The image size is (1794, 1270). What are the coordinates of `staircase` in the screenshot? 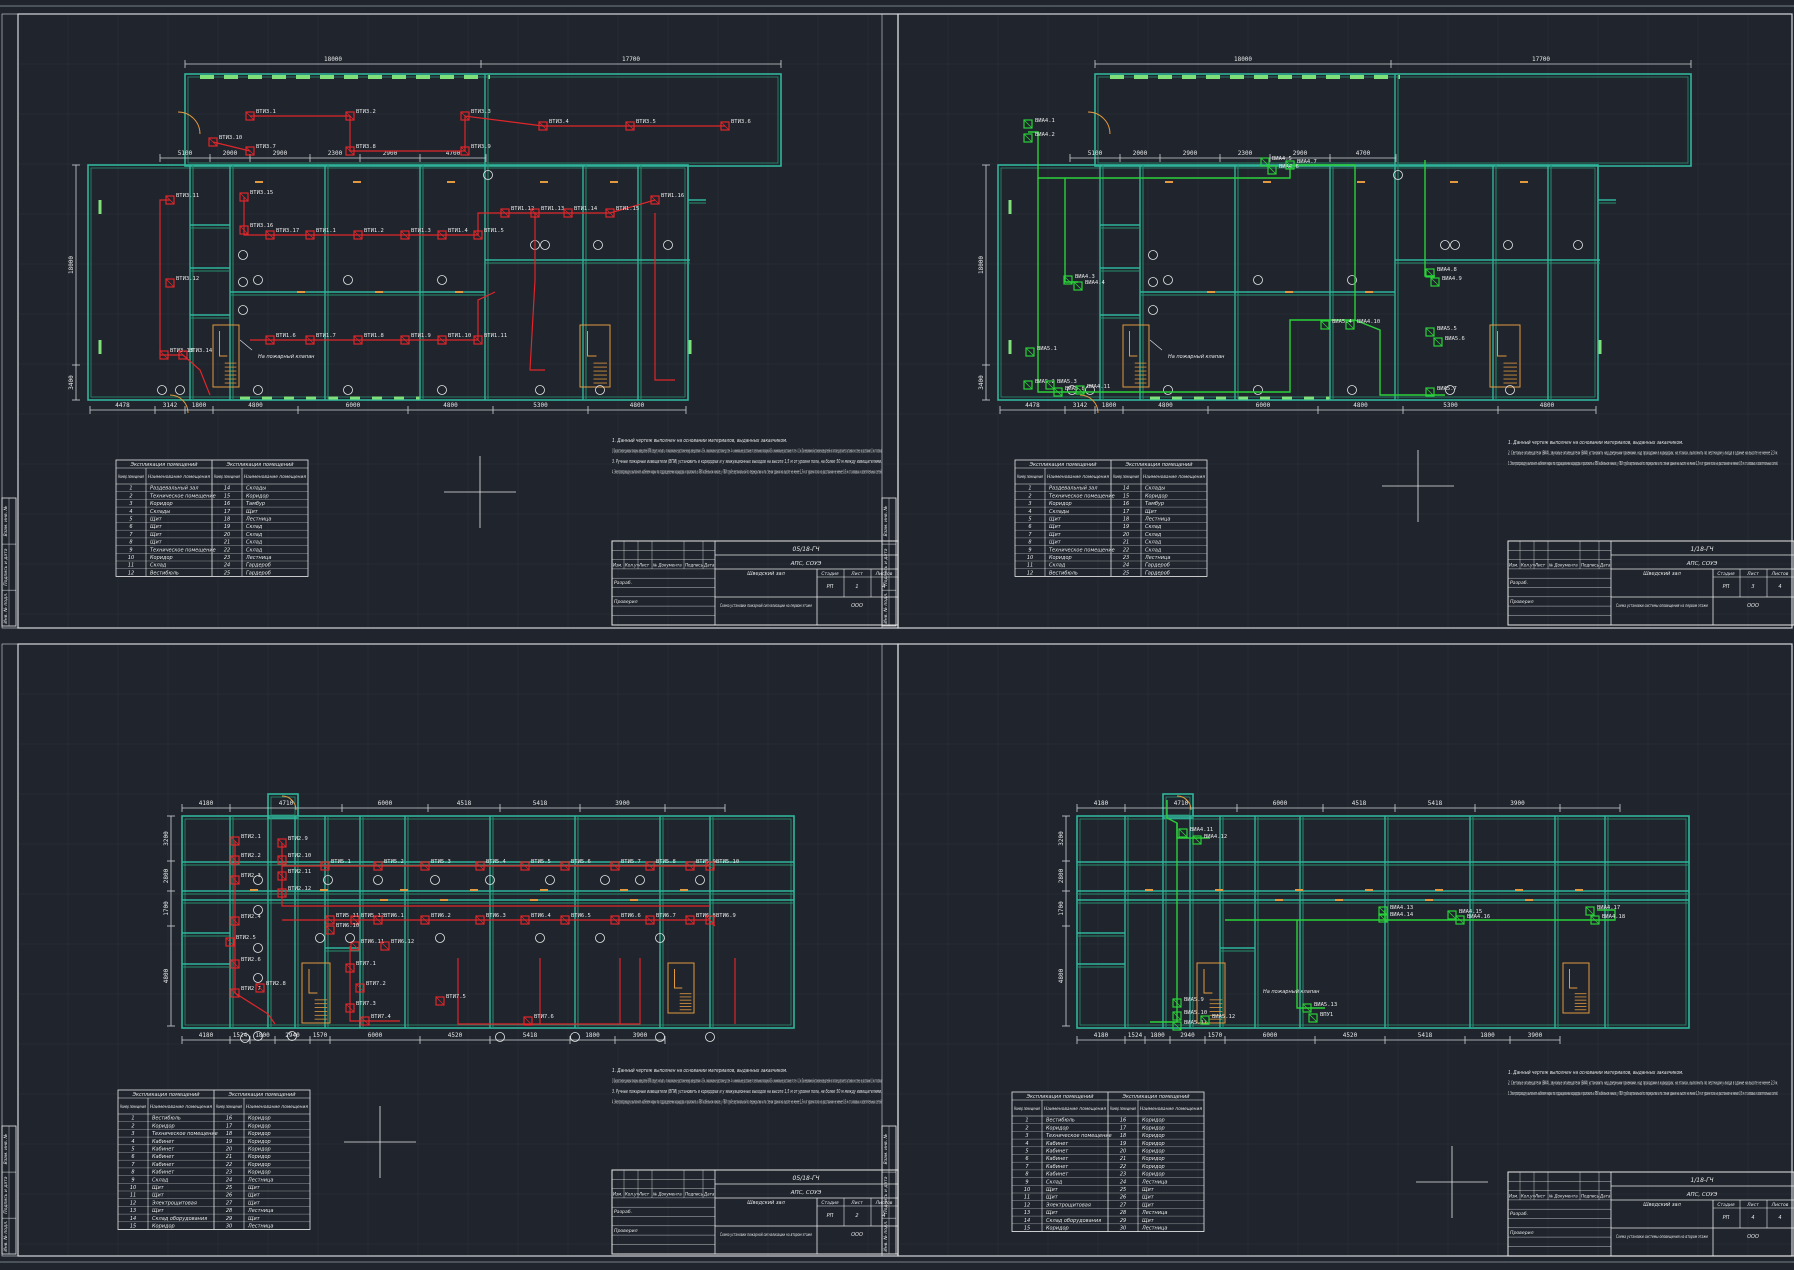 It's located at (1576, 988).